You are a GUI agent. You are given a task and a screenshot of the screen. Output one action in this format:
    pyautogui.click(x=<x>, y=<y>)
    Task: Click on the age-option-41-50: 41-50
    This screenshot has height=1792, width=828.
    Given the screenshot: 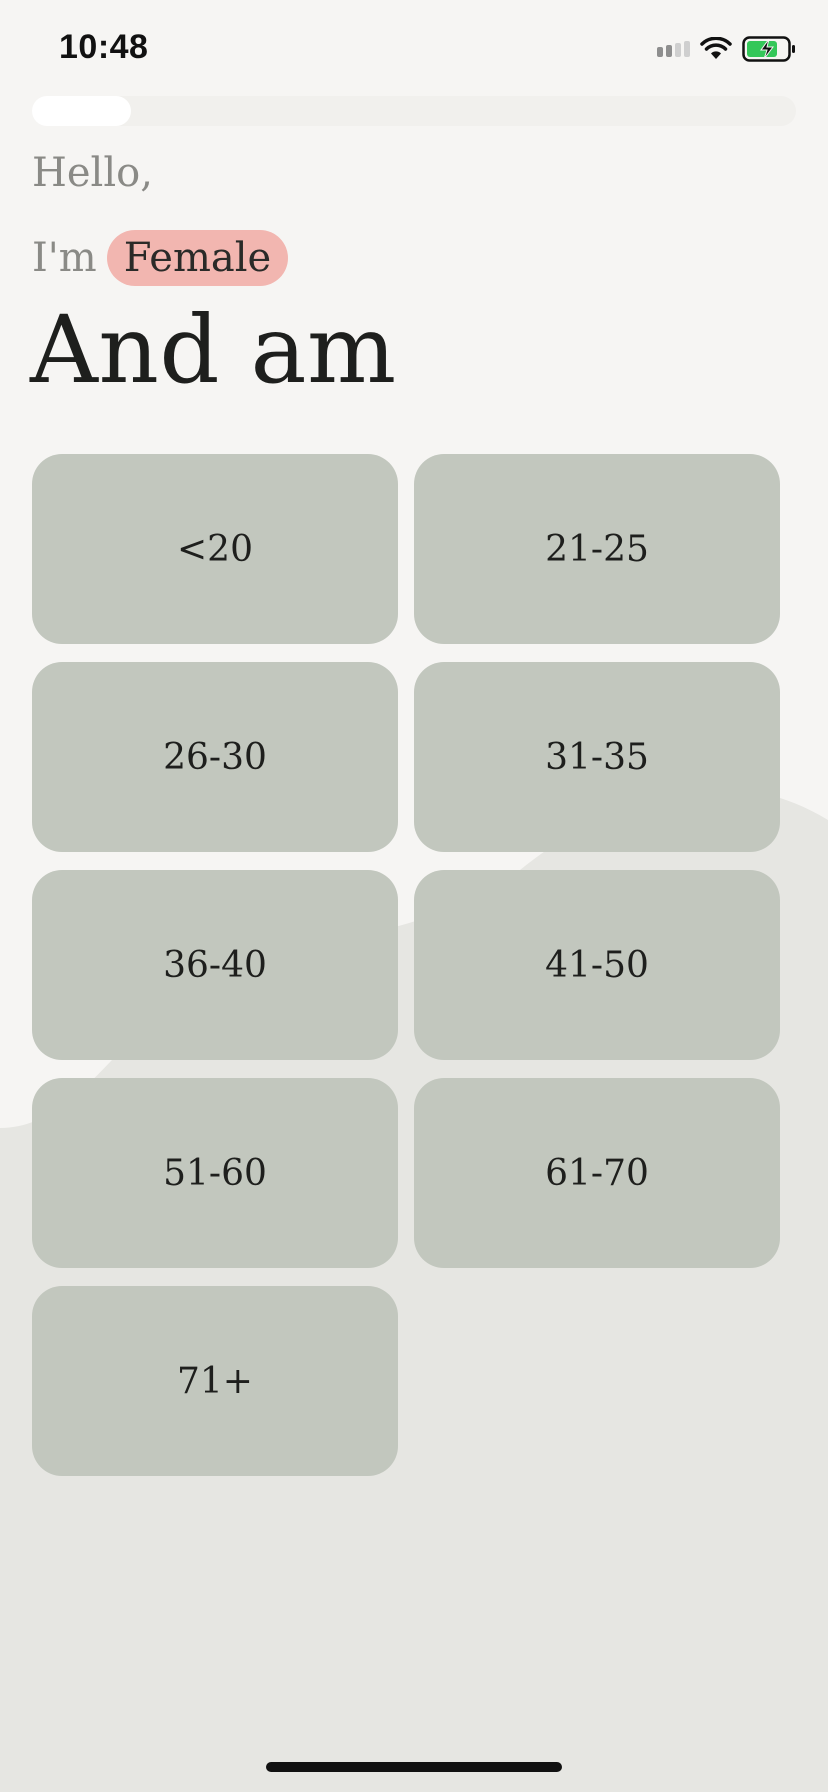 What is the action you would take?
    pyautogui.click(x=597, y=965)
    